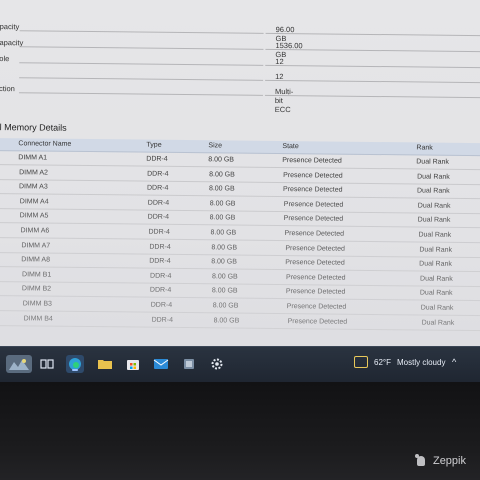 Image resolution: width=480 pixels, height=480 pixels. What do you see at coordinates (361, 362) in the screenshot?
I see `cloud-sun-icon` at bounding box center [361, 362].